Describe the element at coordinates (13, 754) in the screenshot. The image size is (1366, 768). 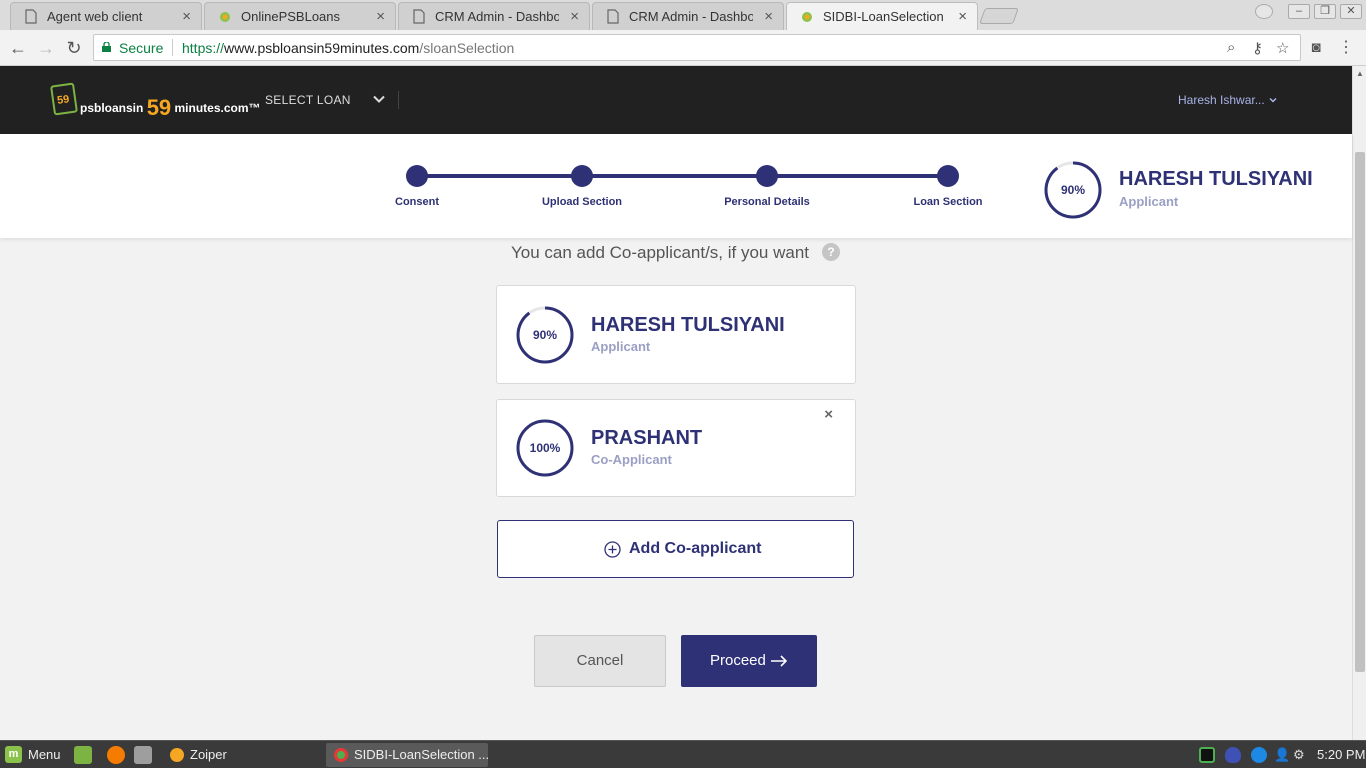
I see `mint-menu-icon: m` at that location.